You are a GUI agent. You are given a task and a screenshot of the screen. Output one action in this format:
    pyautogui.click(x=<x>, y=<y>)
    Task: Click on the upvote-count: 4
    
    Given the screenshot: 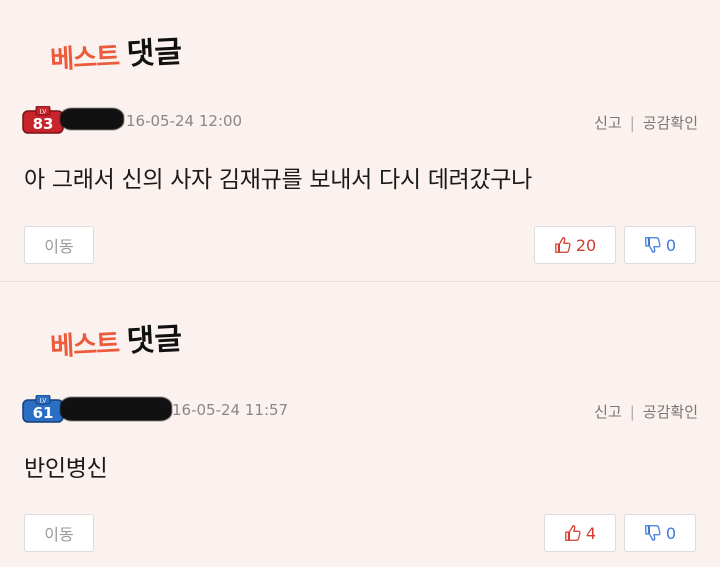 What is the action you would take?
    pyautogui.click(x=591, y=533)
    